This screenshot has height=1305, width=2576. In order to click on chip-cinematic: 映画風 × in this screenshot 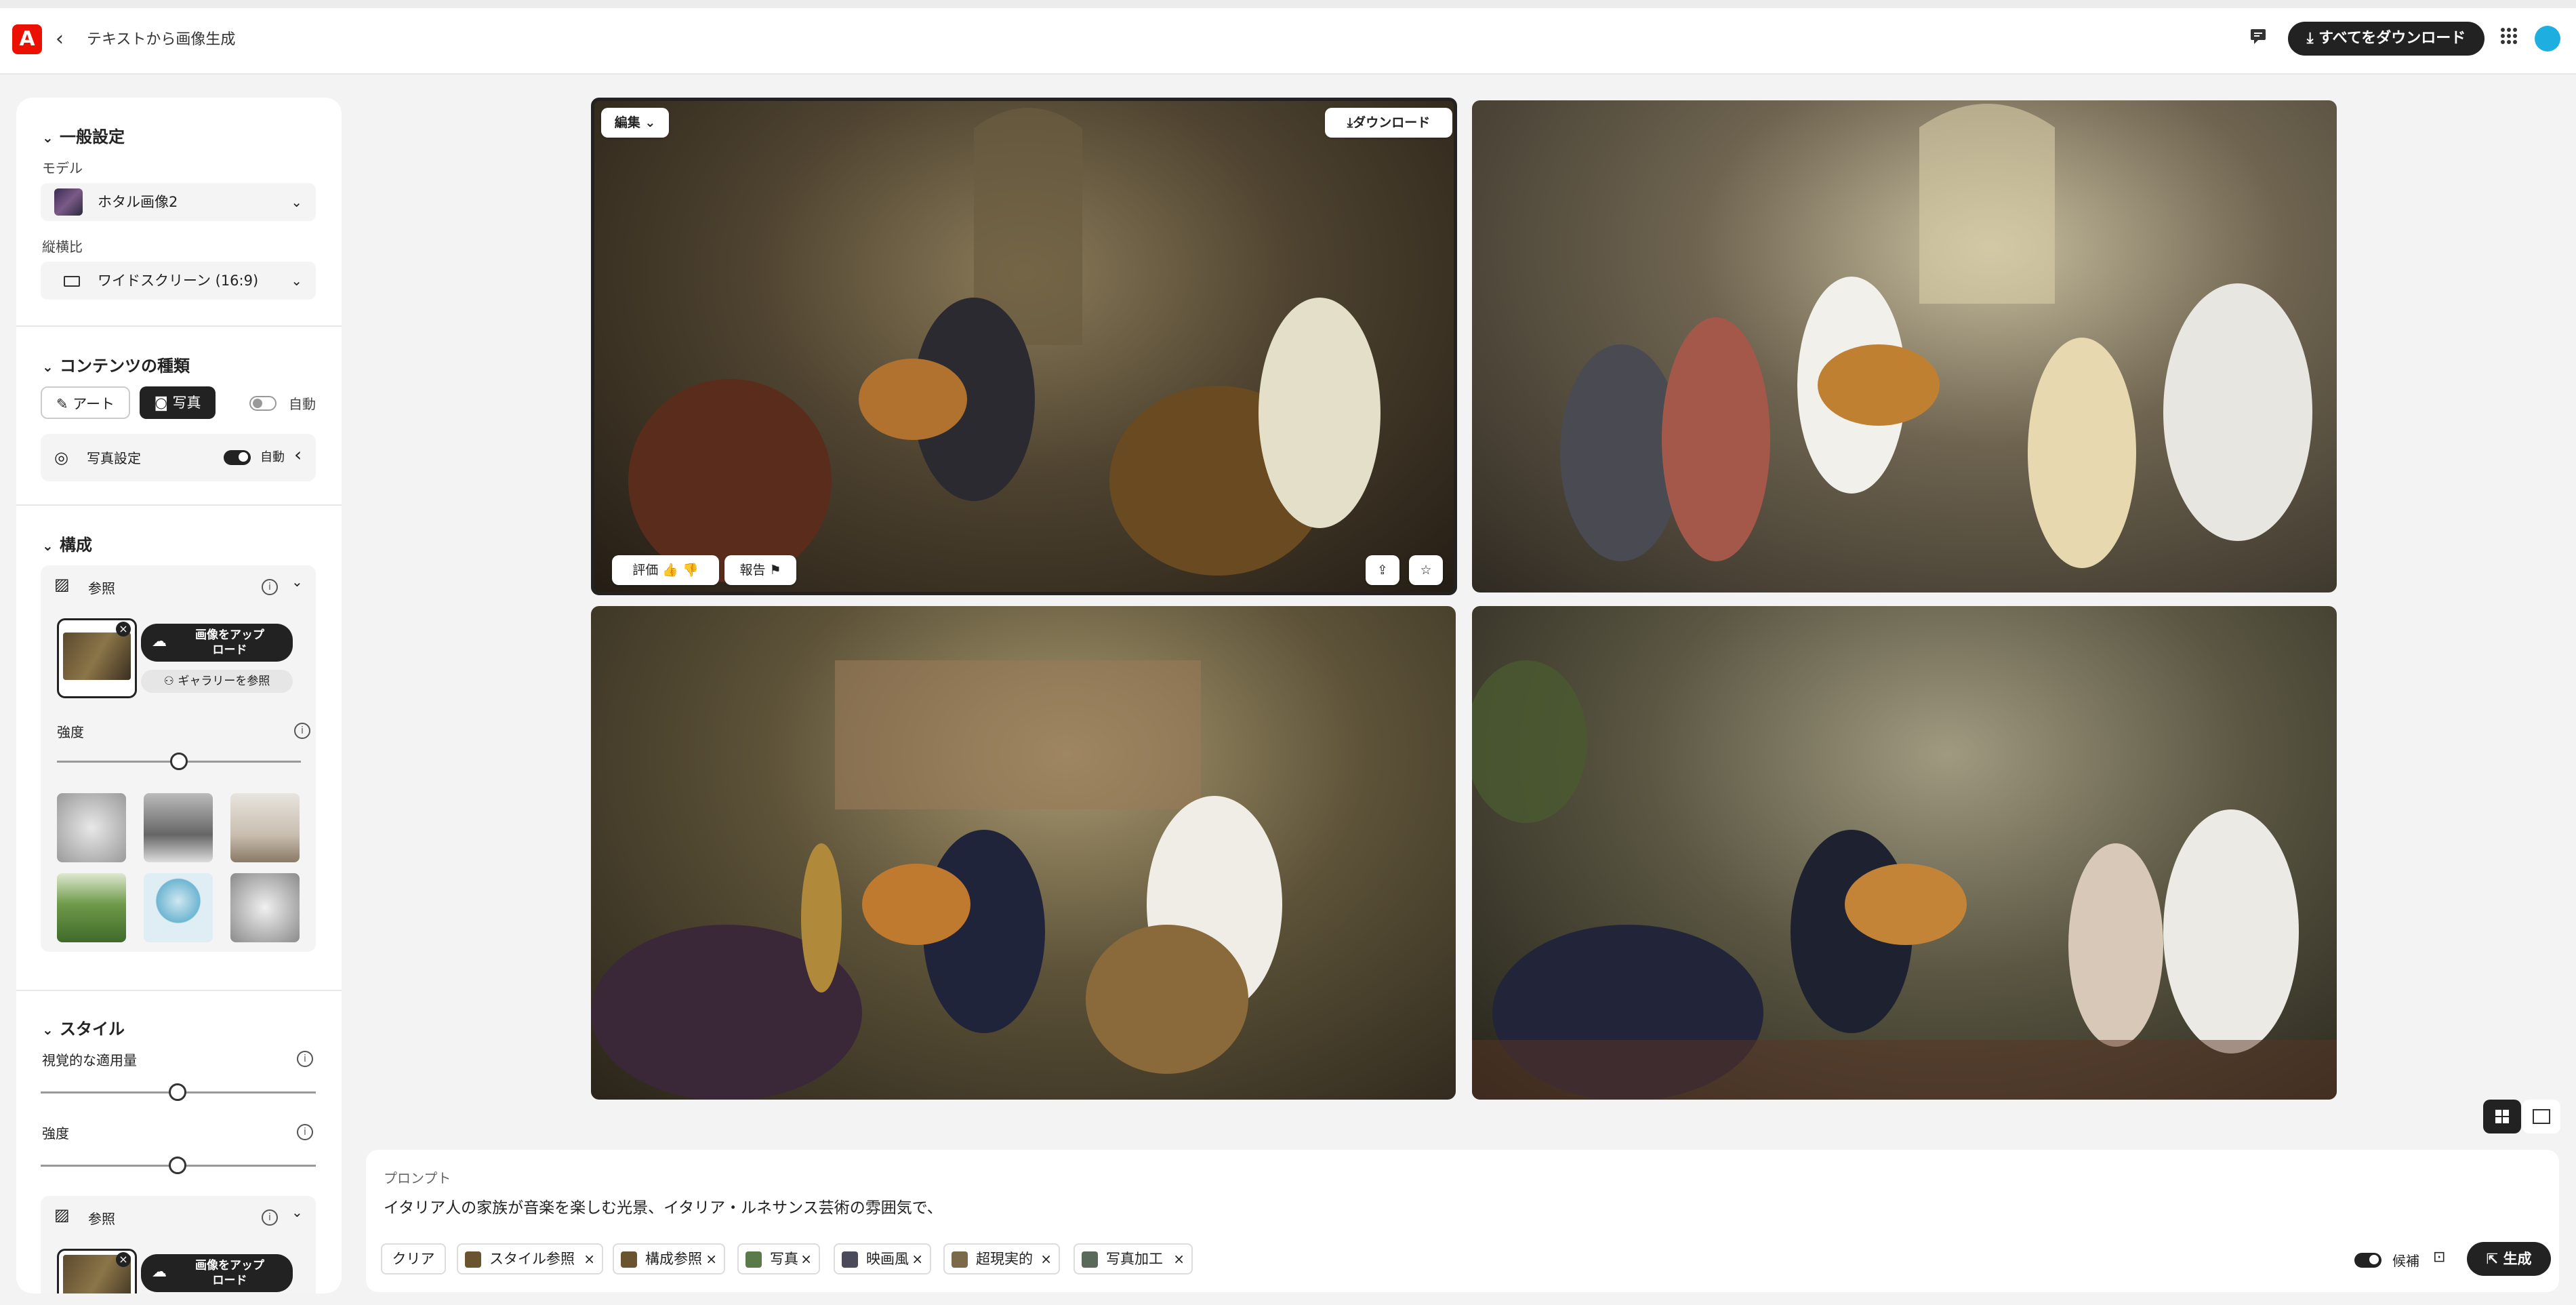, I will do `click(883, 1258)`.